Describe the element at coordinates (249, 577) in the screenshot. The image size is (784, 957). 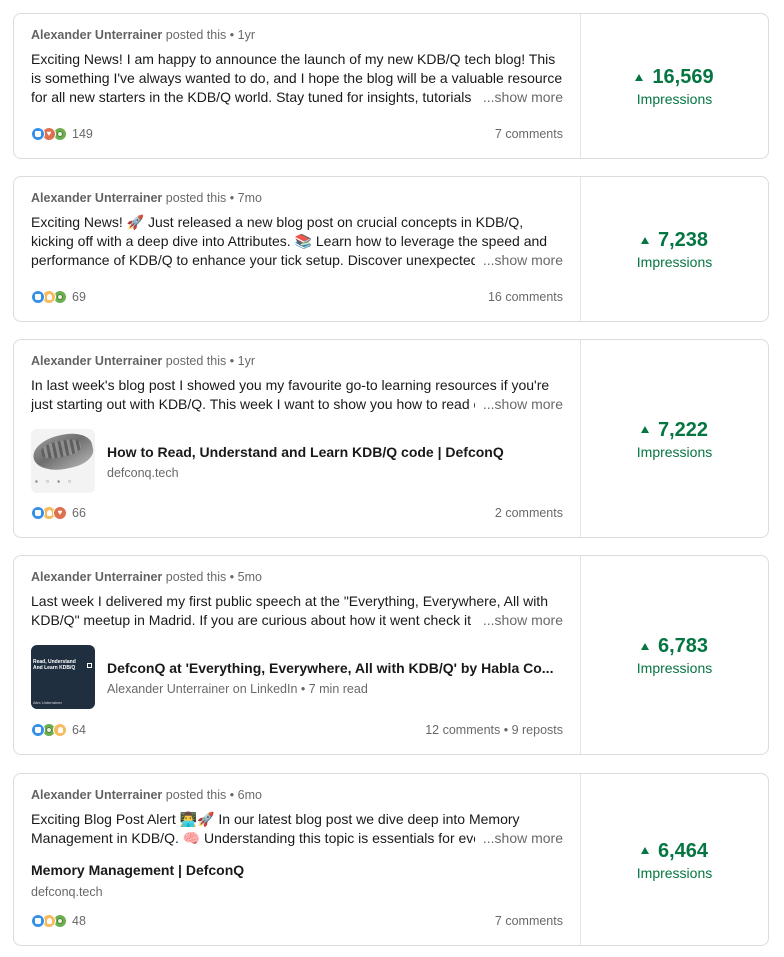
I see `post-age: 5mo` at that location.